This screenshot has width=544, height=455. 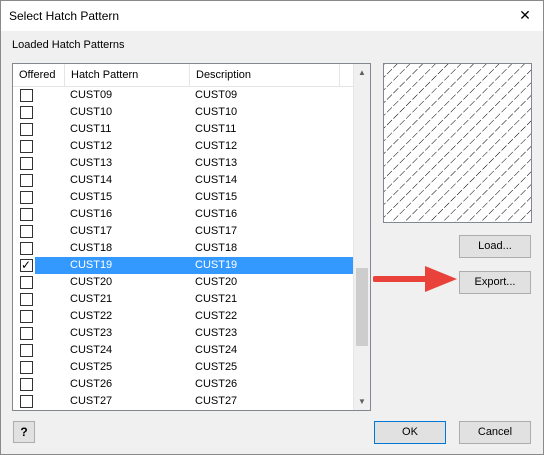 I want to click on description-cell: CUST11, so click(x=216, y=129).